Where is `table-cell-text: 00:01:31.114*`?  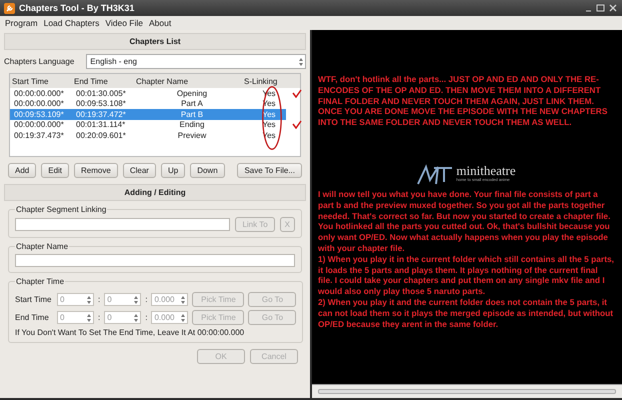
table-cell-text: 00:01:31.114* is located at coordinates (101, 125).